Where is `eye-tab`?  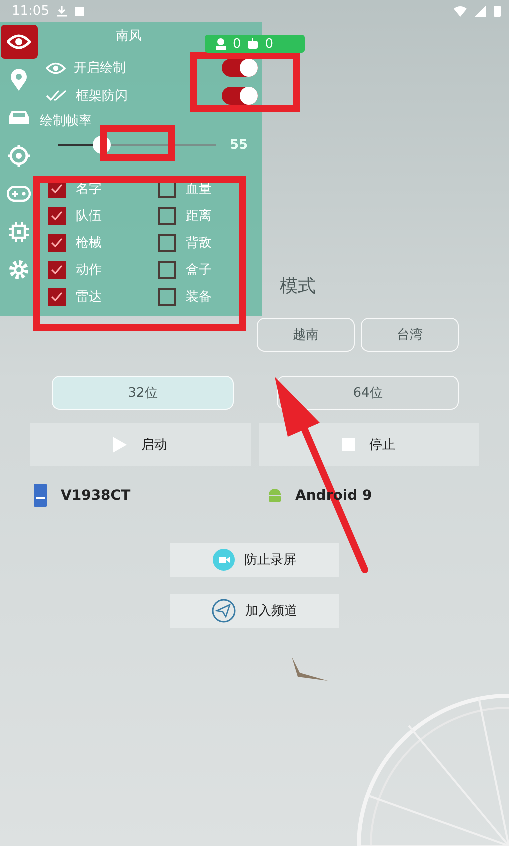
eye-tab is located at coordinates (19, 42).